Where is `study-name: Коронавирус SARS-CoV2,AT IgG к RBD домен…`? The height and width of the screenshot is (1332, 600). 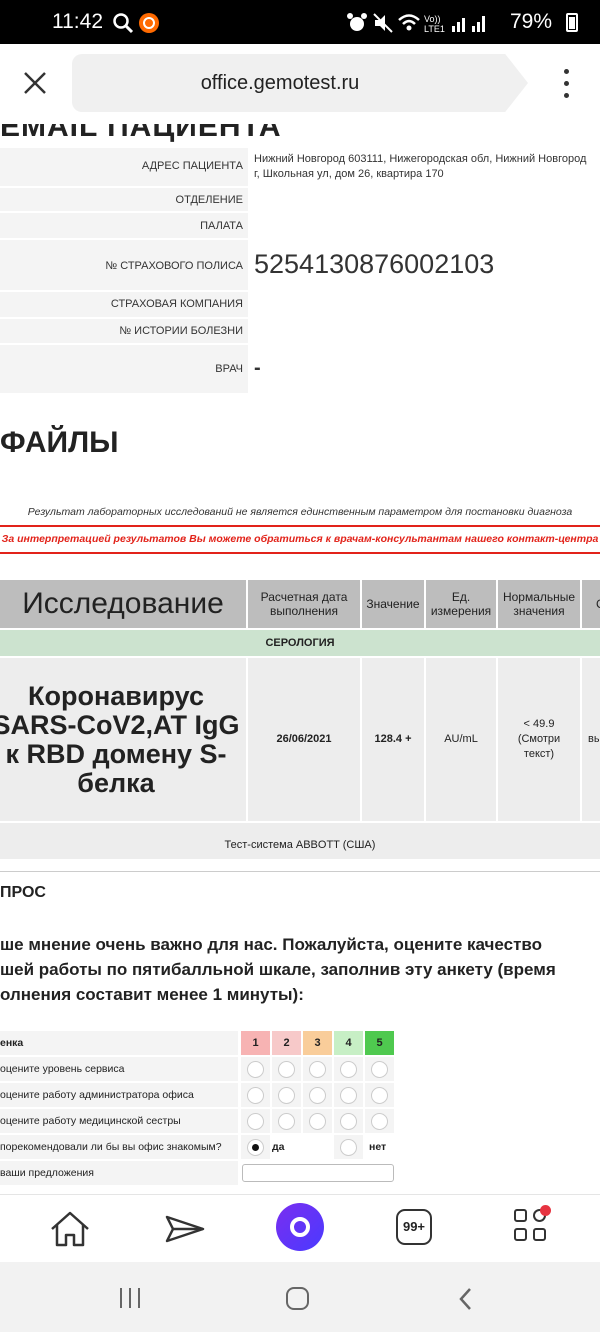
study-name: Коронавирус SARS-CoV2,AT IgG к RBD домен… is located at coordinates (124, 739).